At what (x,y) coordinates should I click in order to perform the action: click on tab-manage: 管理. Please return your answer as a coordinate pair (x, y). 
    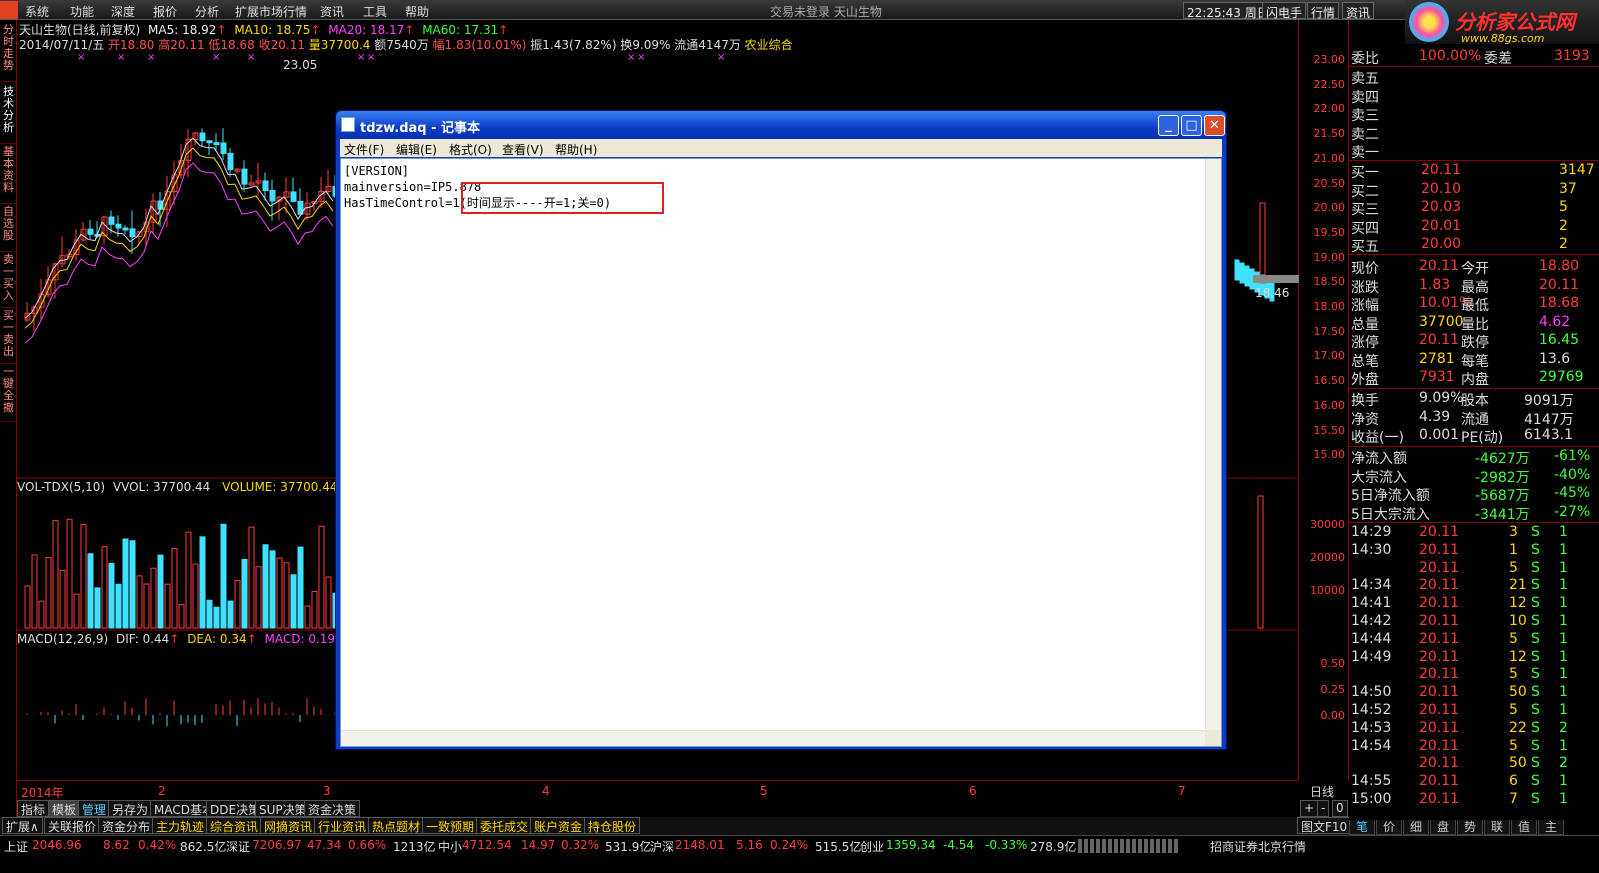
    Looking at the image, I should click on (94, 808).